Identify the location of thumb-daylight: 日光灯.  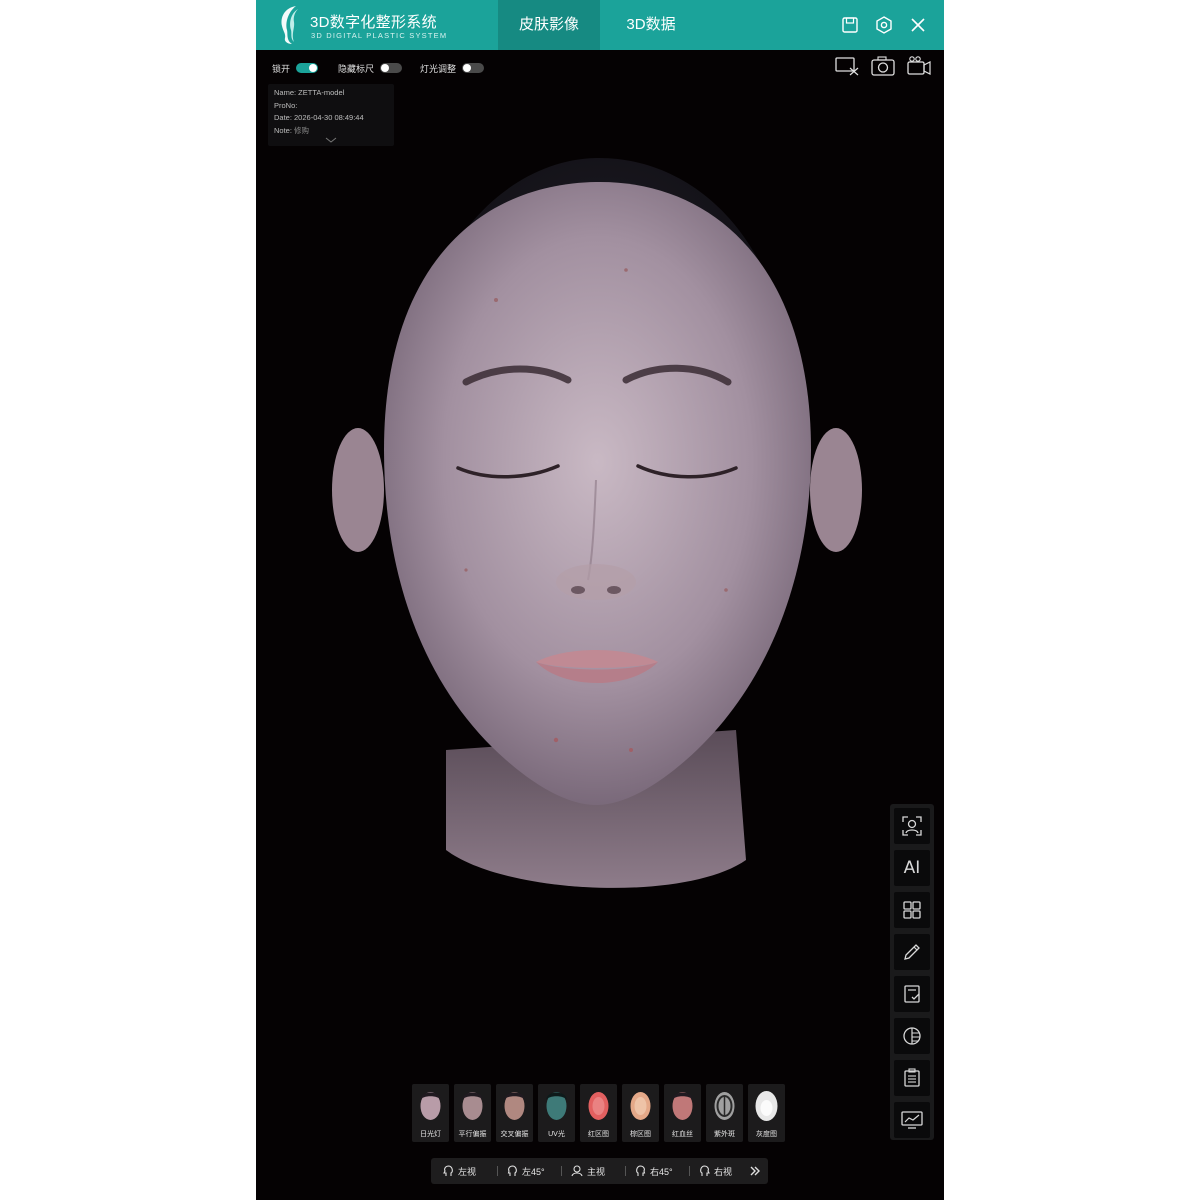
(430, 1113).